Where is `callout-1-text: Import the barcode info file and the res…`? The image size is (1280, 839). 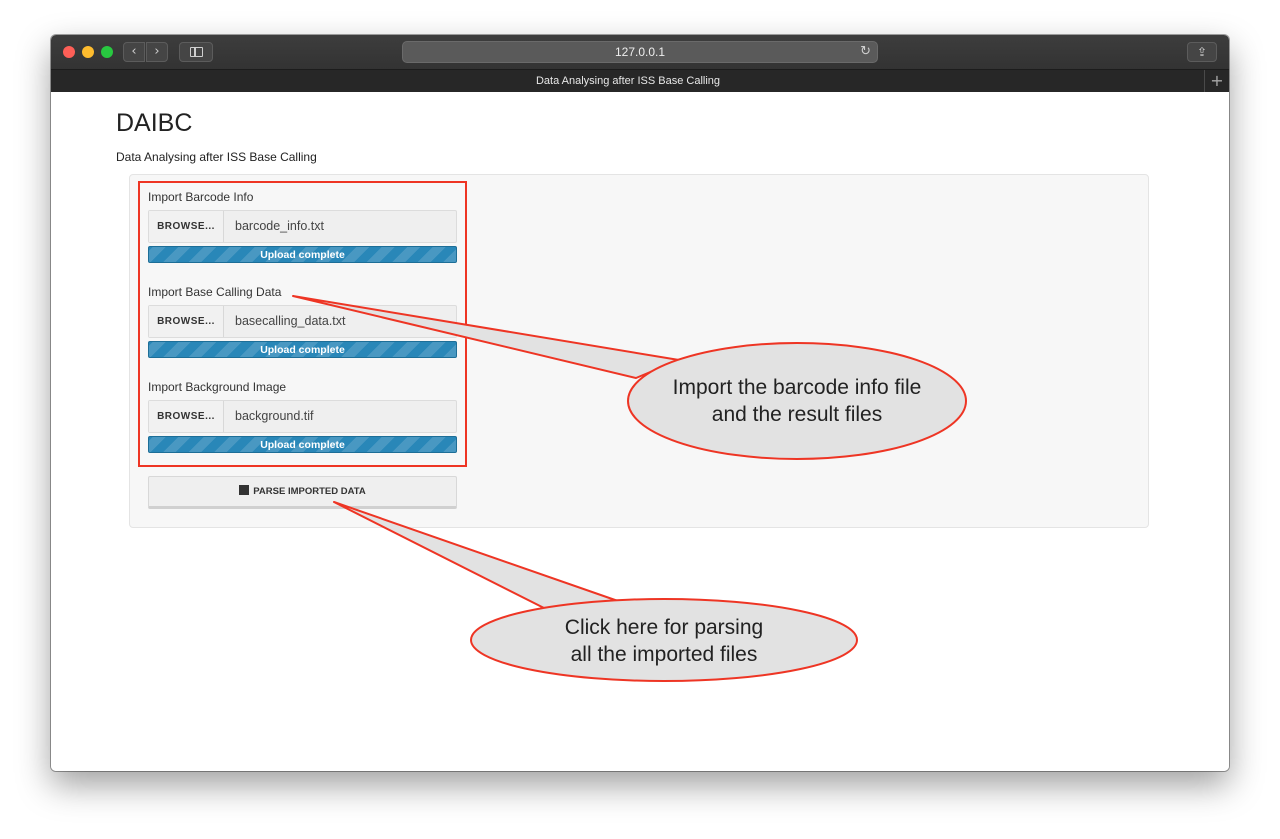 callout-1-text: Import the barcode info file and the res… is located at coordinates (797, 401).